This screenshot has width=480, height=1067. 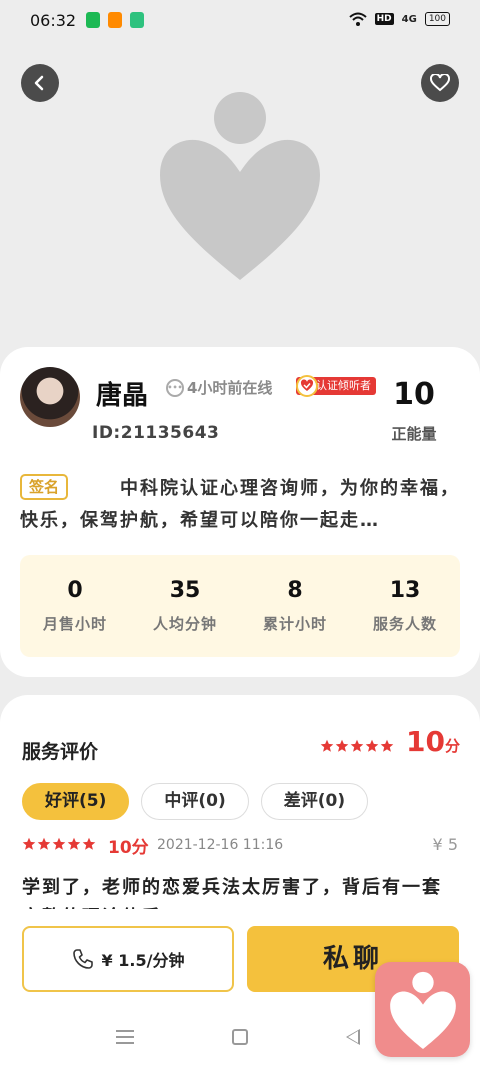 I want to click on voice-call-button: ¥ 1.5/分钟, so click(x=128, y=959).